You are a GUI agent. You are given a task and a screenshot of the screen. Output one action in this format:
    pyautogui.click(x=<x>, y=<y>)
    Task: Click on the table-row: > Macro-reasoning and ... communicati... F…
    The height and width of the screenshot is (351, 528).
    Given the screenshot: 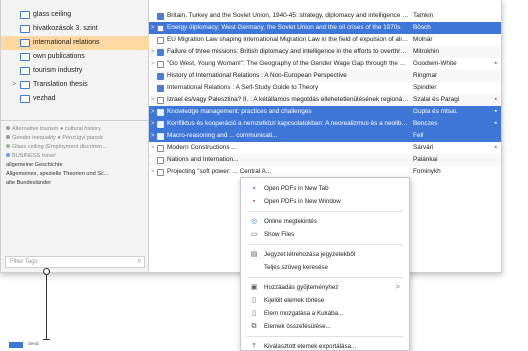 What is the action you would take?
    pyautogui.click(x=325, y=136)
    